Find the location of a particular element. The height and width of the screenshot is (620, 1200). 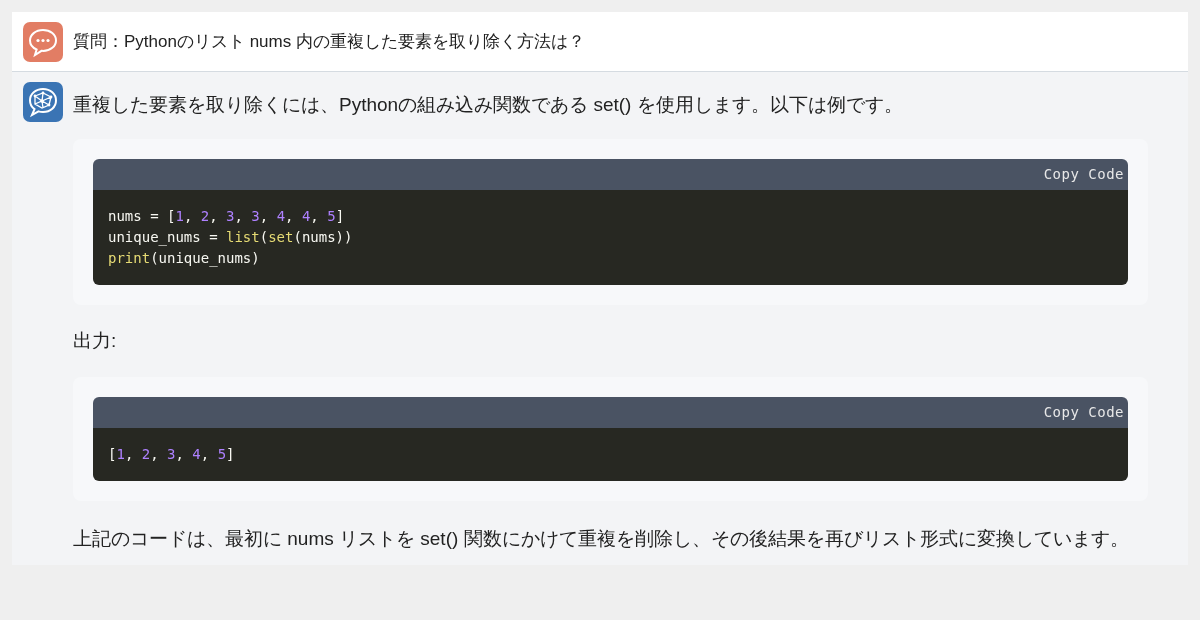

answer-text: 上記のコードは、最初に nums リストを set() 関数にかけて重複を削除し、その後結果を再びリスト形式に変換しています。 is located at coordinates (601, 539).